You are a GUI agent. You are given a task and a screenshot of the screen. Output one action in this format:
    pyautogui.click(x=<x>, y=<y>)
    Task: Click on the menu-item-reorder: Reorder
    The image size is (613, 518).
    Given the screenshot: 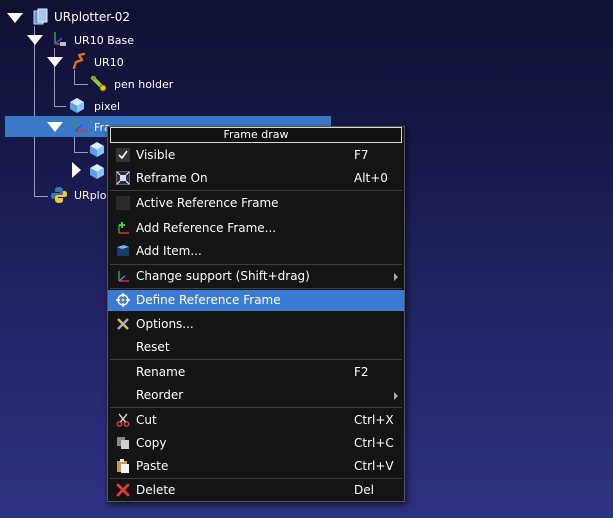 What is the action you would take?
    pyautogui.click(x=256, y=395)
    